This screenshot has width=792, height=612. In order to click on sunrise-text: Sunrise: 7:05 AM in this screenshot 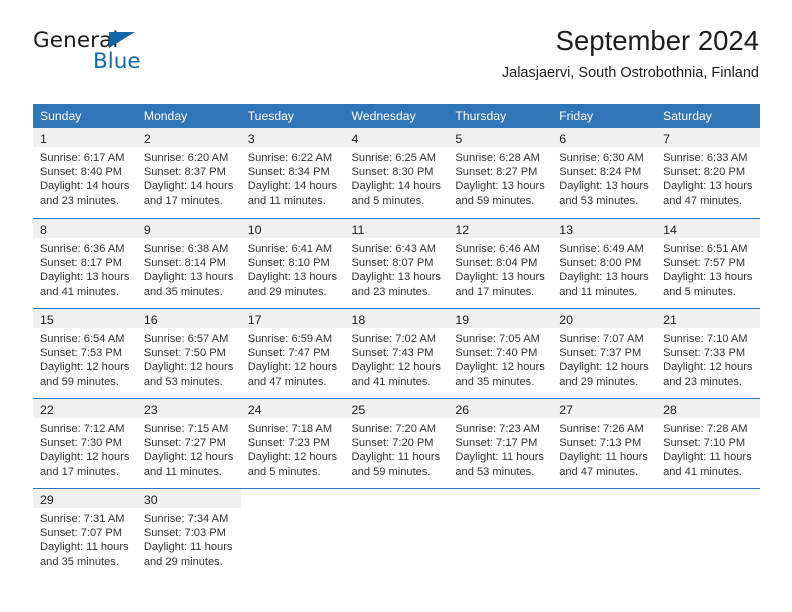, I will do `click(497, 339)`.